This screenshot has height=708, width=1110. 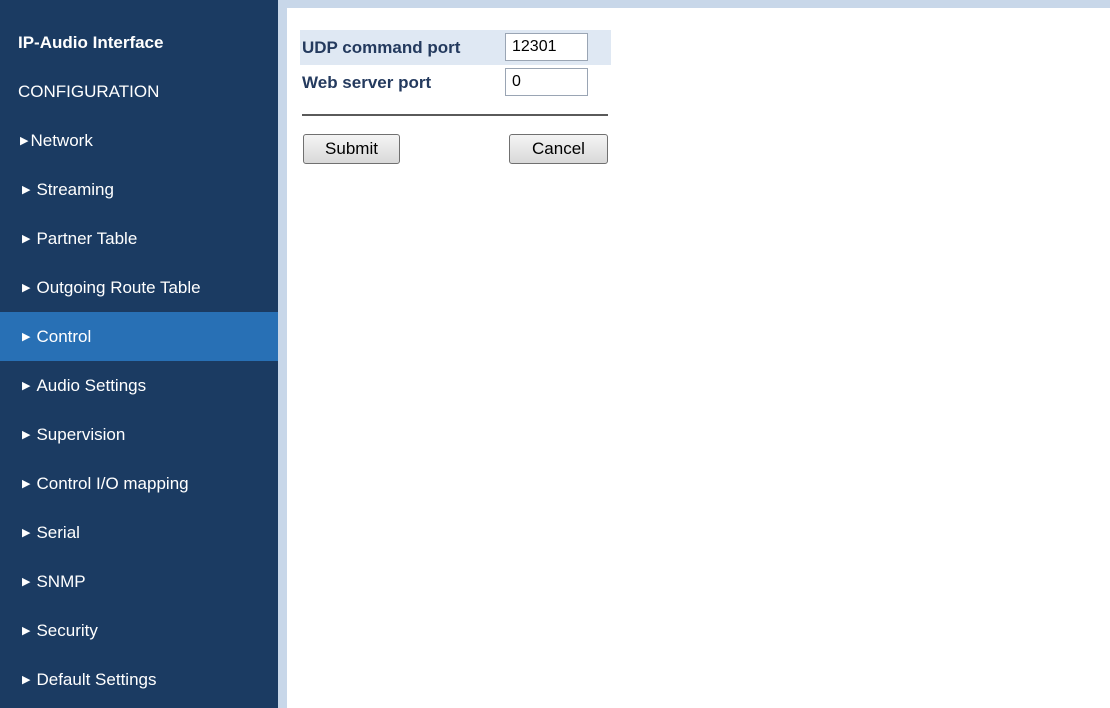 I want to click on udp-command-port-label: UDP command port, so click(x=381, y=47).